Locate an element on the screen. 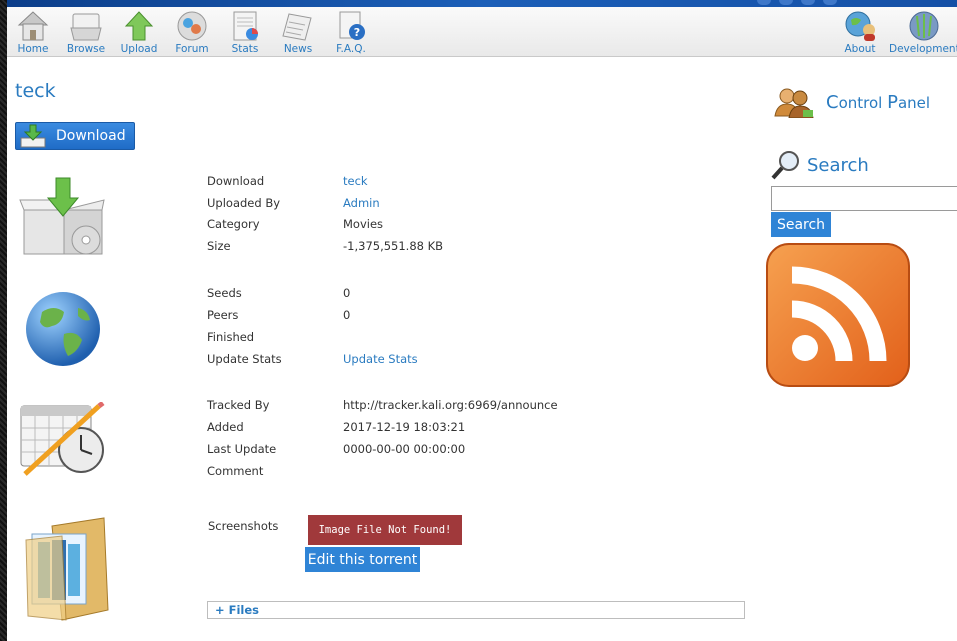 The height and width of the screenshot is (641, 957). torrent-title: teck is located at coordinates (35, 91).